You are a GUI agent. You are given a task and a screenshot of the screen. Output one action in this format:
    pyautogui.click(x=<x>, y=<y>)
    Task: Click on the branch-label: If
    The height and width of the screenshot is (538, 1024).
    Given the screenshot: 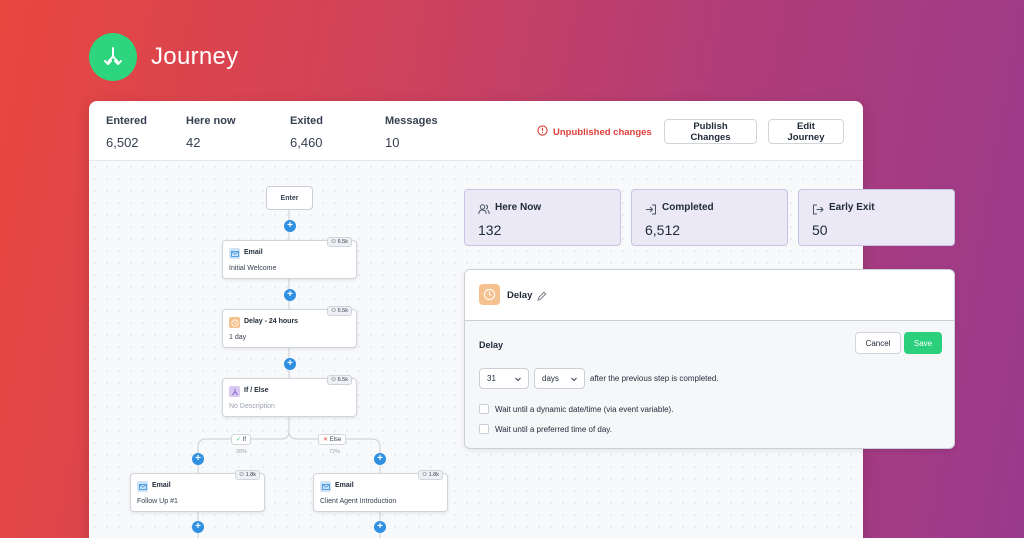 What is the action you would take?
    pyautogui.click(x=244, y=439)
    